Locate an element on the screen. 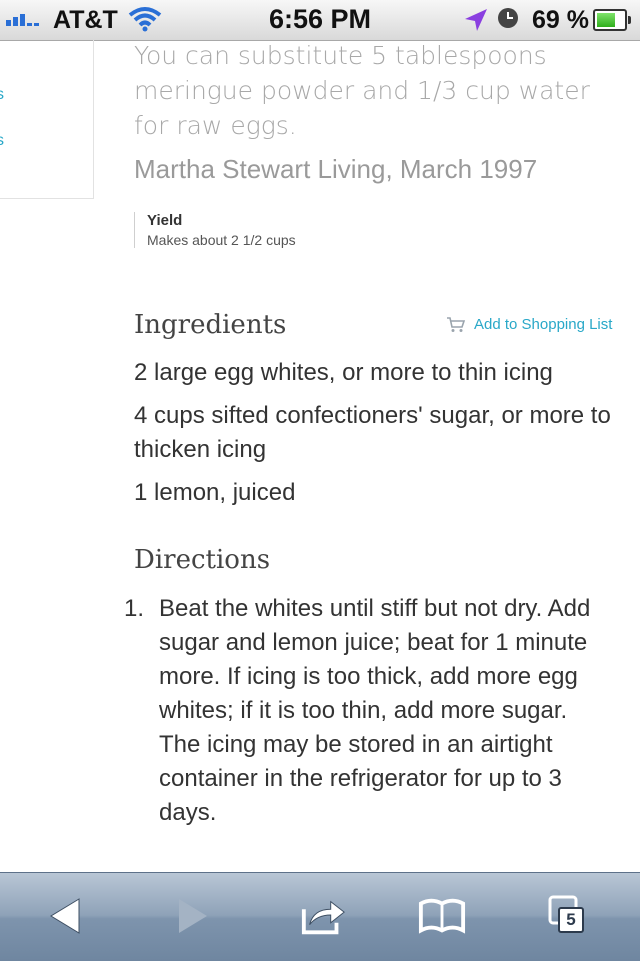 Image resolution: width=640 pixels, height=961 pixels. recipe-source: Martha Stewart Living, March 1997 is located at coordinates (336, 169).